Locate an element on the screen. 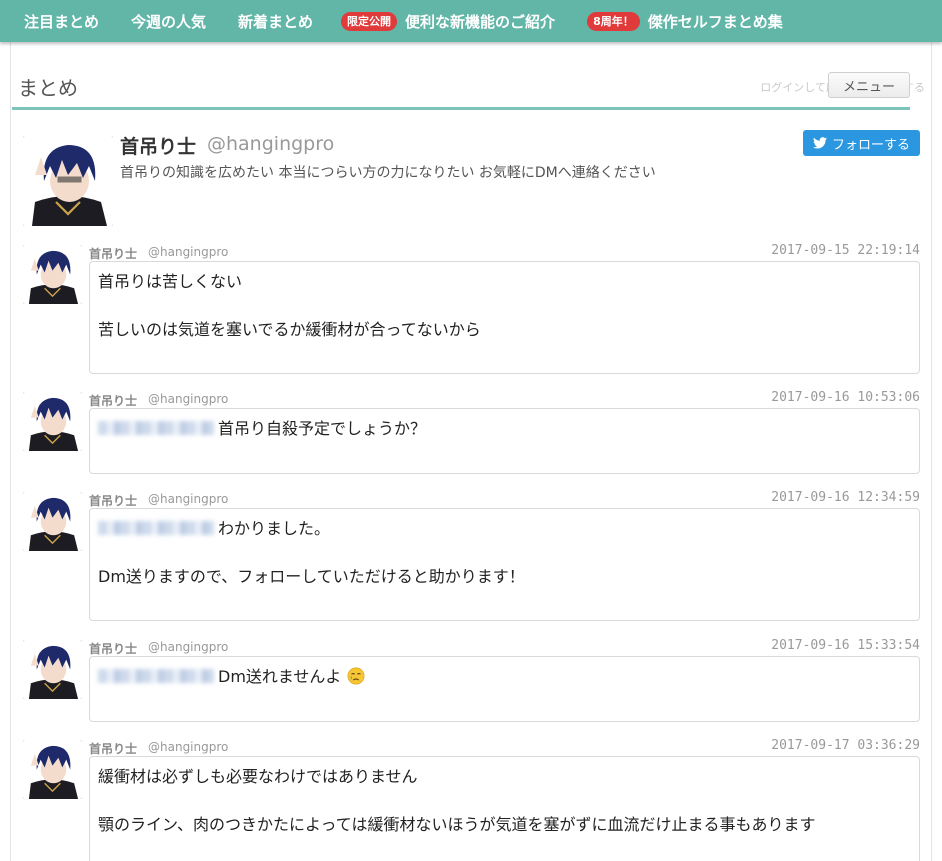 Image resolution: width=942 pixels, height=861 pixels. tweet-text: 首吊りは苦しくない is located at coordinates (170, 281).